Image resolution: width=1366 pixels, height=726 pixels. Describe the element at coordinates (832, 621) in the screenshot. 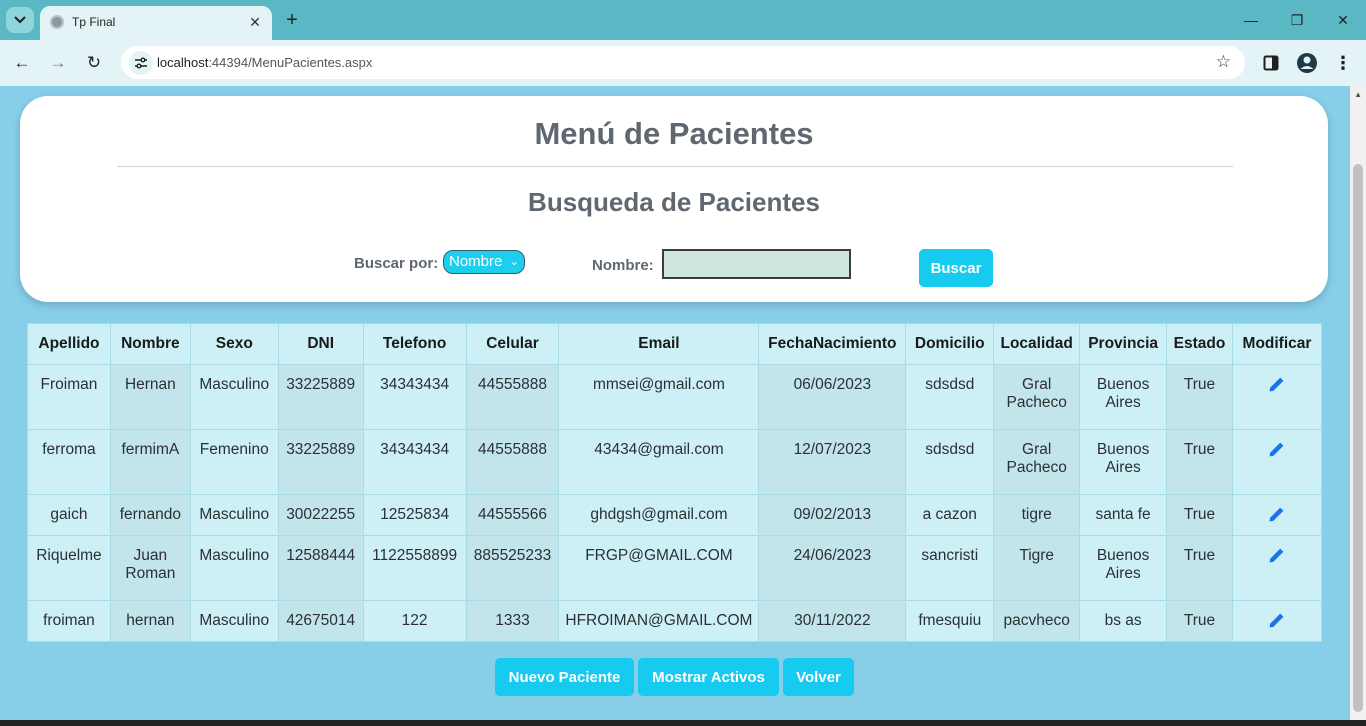

I see `cell-fecha-nacimiento: 30/11/2022` at that location.